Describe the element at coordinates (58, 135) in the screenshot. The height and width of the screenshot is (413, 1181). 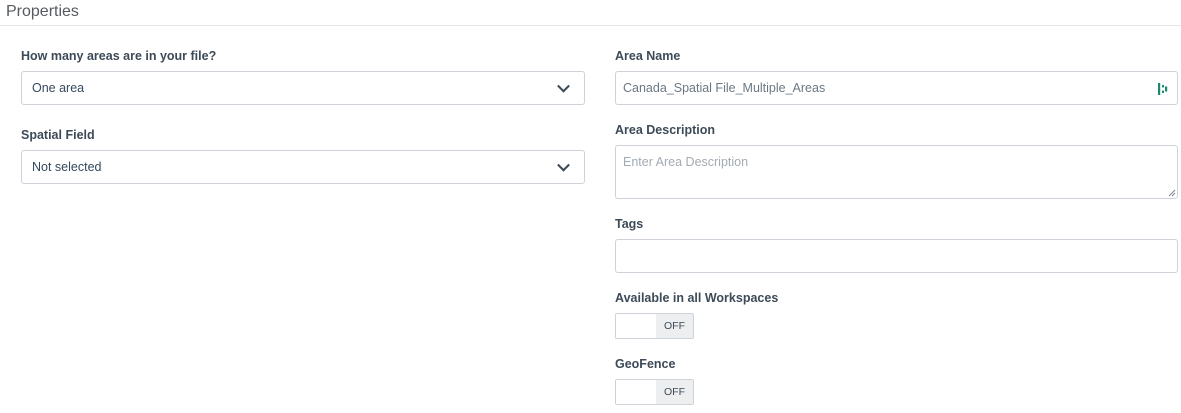
I see `spatial-field-label: Spatial Field` at that location.